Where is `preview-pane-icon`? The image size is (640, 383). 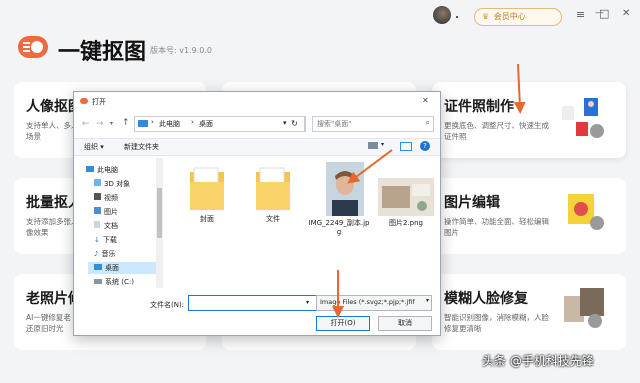 preview-pane-icon is located at coordinates (406, 146).